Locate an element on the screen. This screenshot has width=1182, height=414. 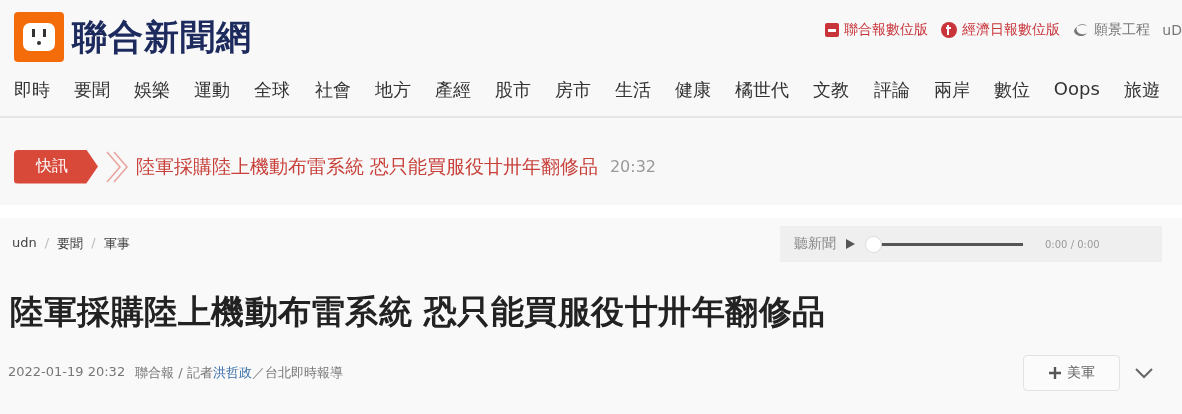
nav-link: 生活 is located at coordinates (633, 90).